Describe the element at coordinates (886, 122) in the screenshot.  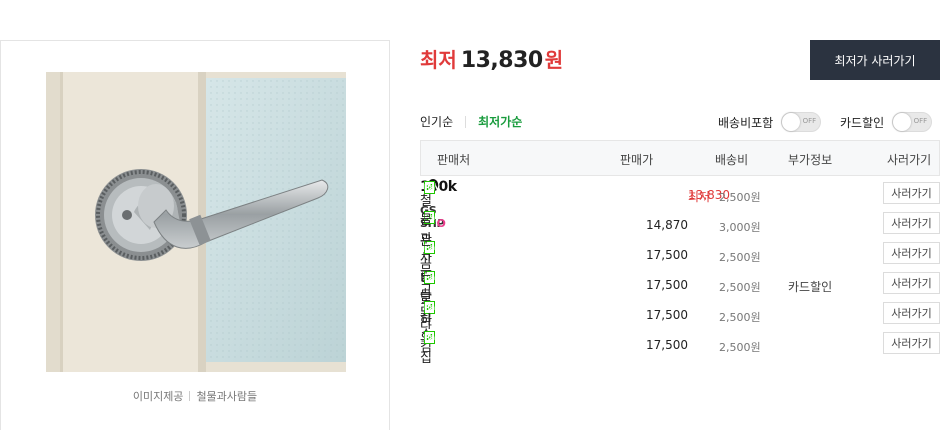
I see `card-filter: 카드할인 OFF` at that location.